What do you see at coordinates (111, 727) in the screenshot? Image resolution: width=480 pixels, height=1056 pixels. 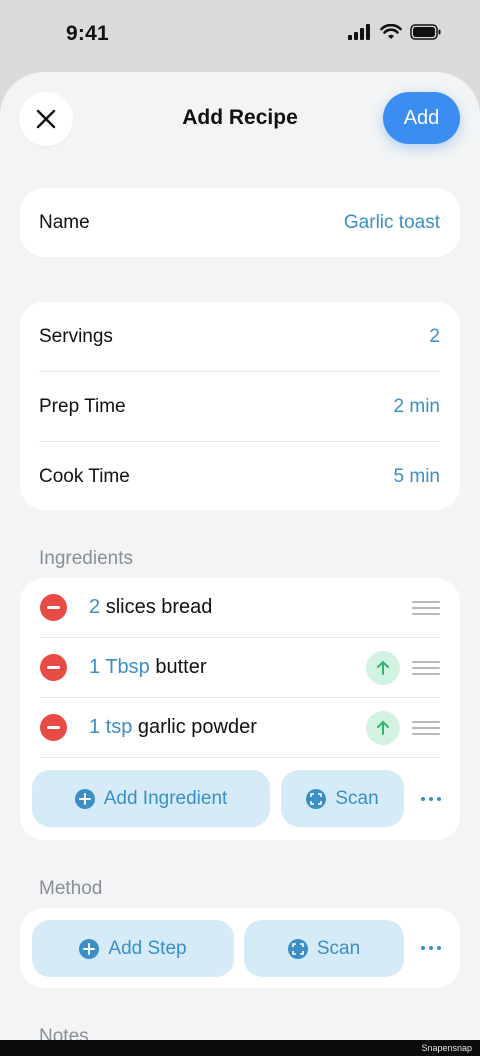 I see `ingredient-quantity: 1 tsp` at bounding box center [111, 727].